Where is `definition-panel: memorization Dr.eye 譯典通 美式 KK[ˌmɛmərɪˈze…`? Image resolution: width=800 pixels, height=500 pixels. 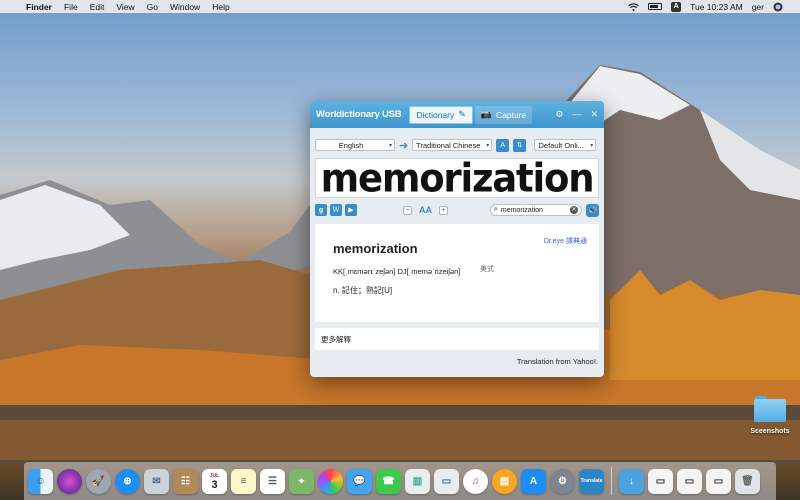 definition-panel: memorization Dr.eye 譯典通 美式 KK[ˌmɛmərɪˈze… is located at coordinates (457, 273).